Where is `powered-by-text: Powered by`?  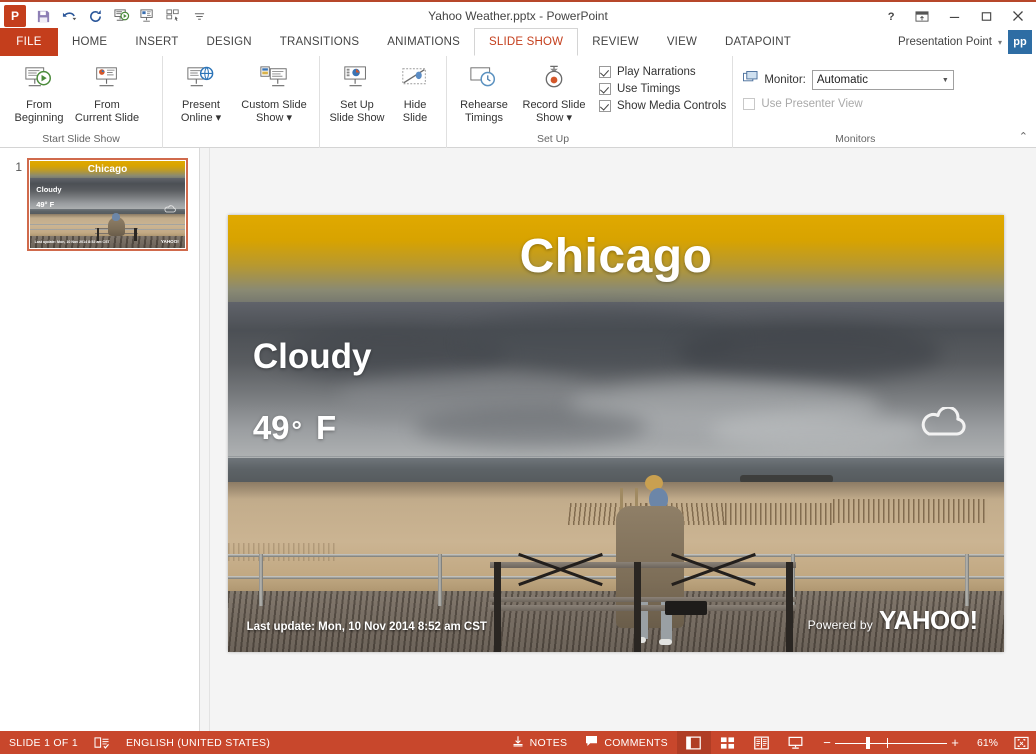 powered-by-text: Powered by is located at coordinates (840, 625).